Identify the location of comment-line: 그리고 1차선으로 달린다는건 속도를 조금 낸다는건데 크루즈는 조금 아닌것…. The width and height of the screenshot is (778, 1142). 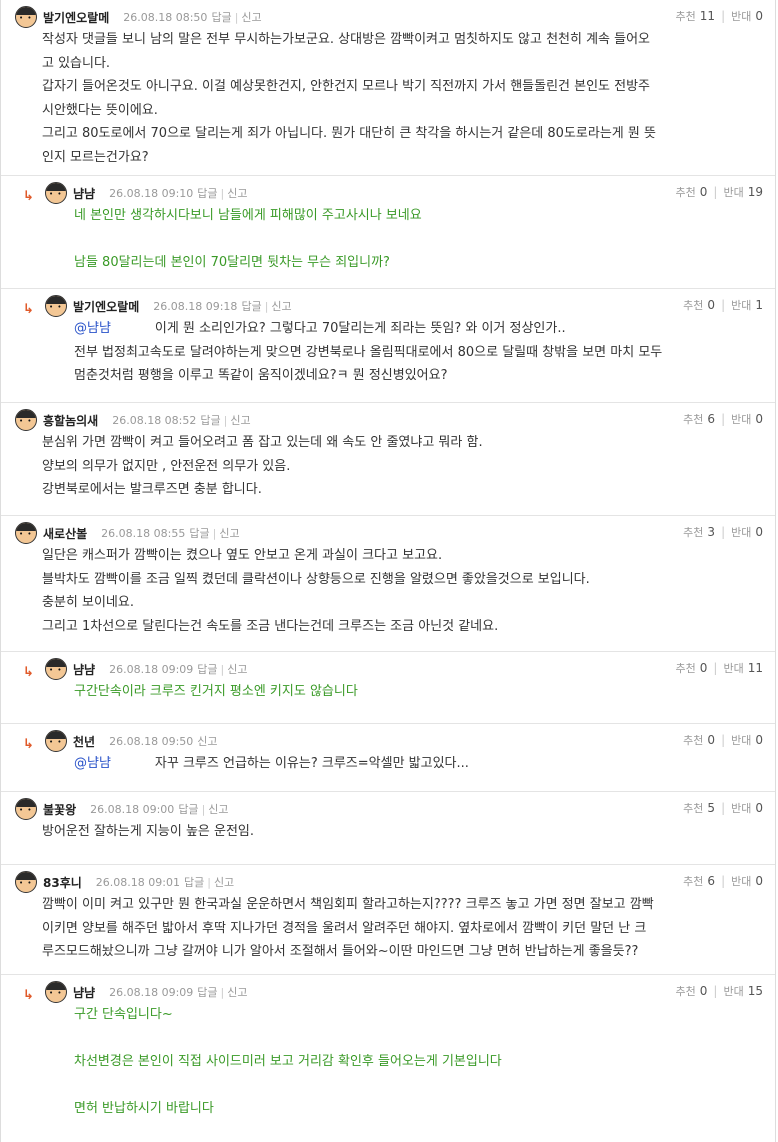
(270, 626).